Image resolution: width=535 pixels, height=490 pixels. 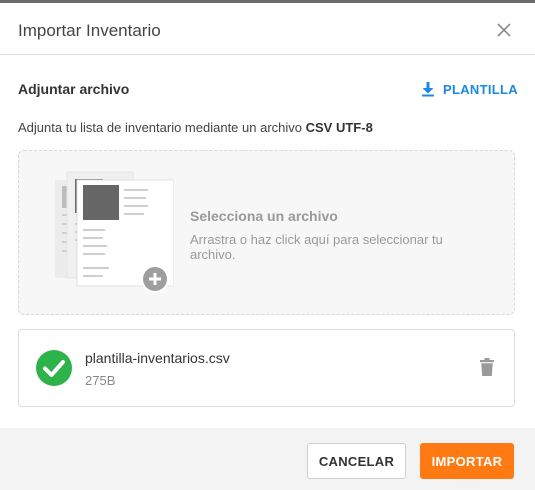 I want to click on close-button, so click(x=504, y=30).